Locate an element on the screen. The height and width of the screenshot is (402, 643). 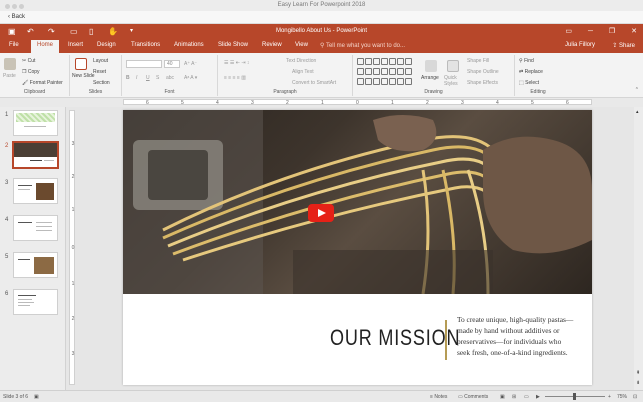
tab-insert: Insert is located at coordinates (75, 45).